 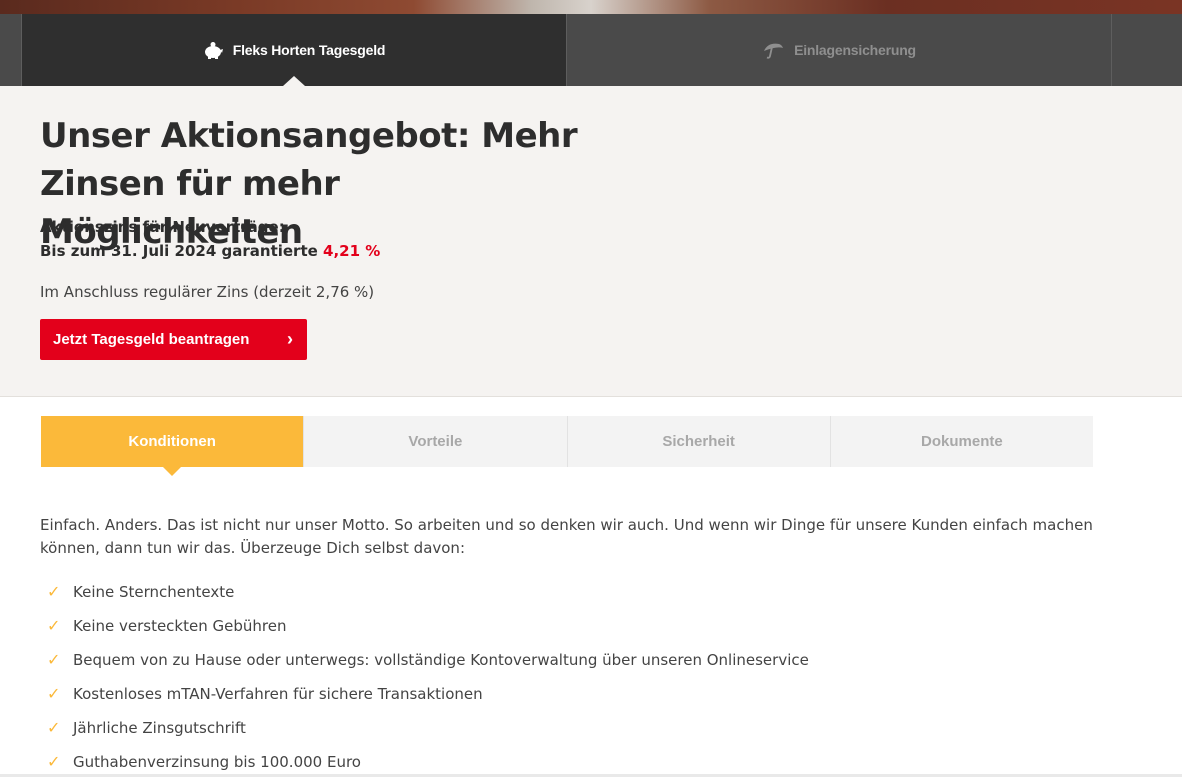 I want to click on tab-label: Konditionen, so click(x=172, y=441).